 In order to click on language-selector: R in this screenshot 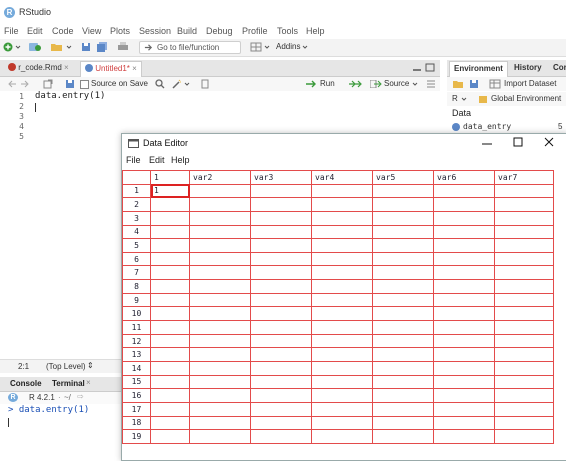, I will do `click(455, 98)`.